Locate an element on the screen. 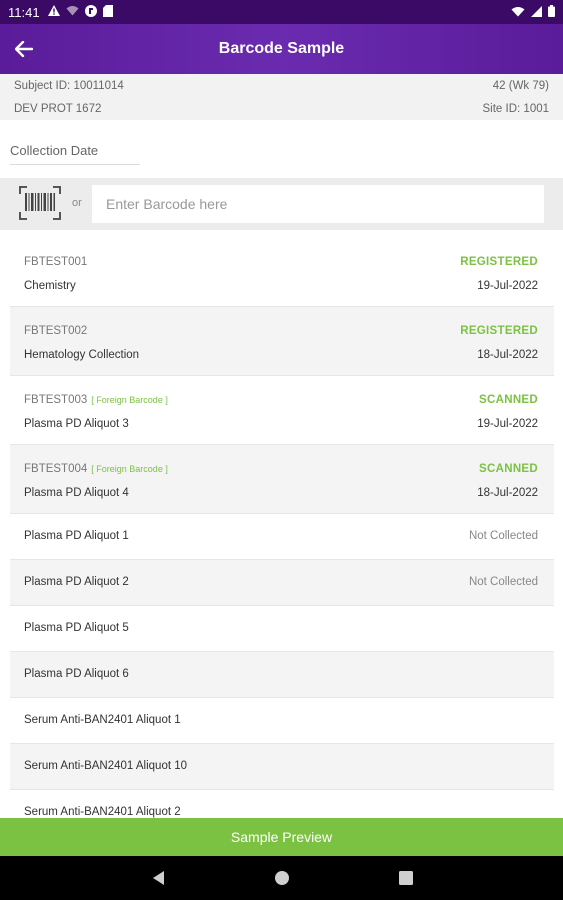  arrow-left-icon is located at coordinates (24, 49).